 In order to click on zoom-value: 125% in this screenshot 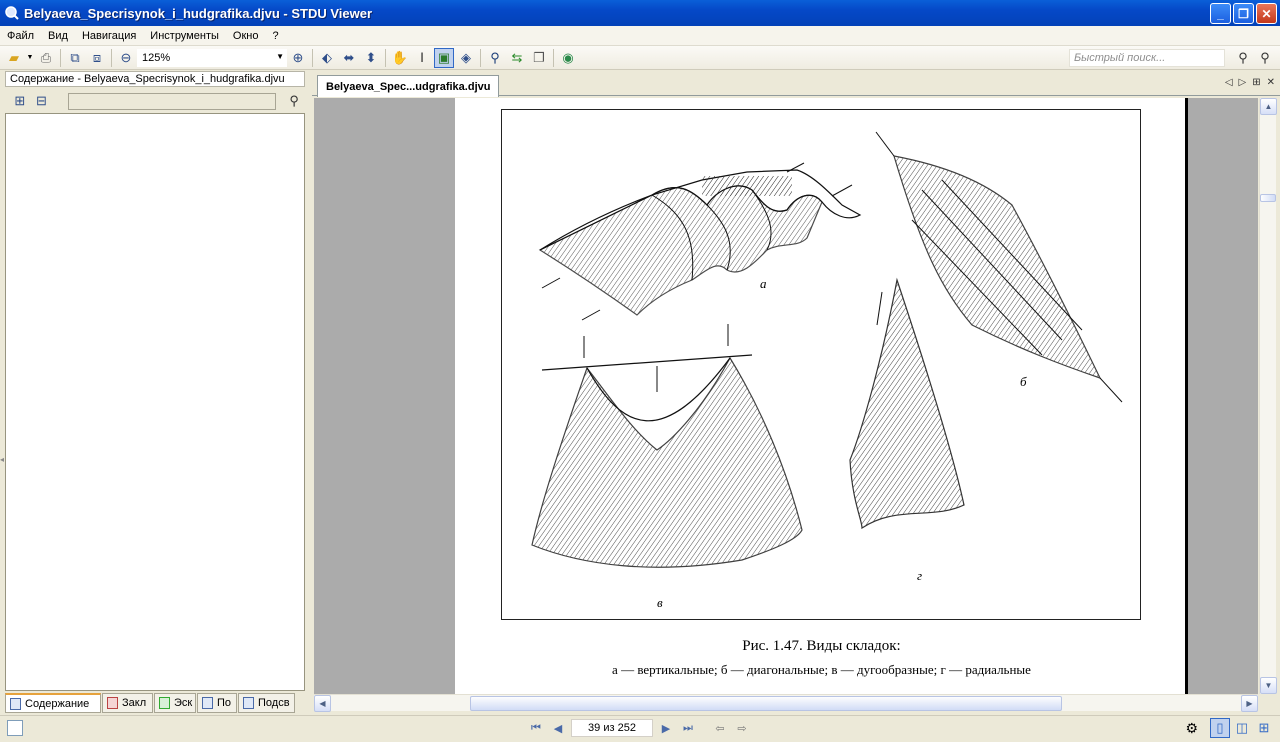, I will do `click(156, 57)`.